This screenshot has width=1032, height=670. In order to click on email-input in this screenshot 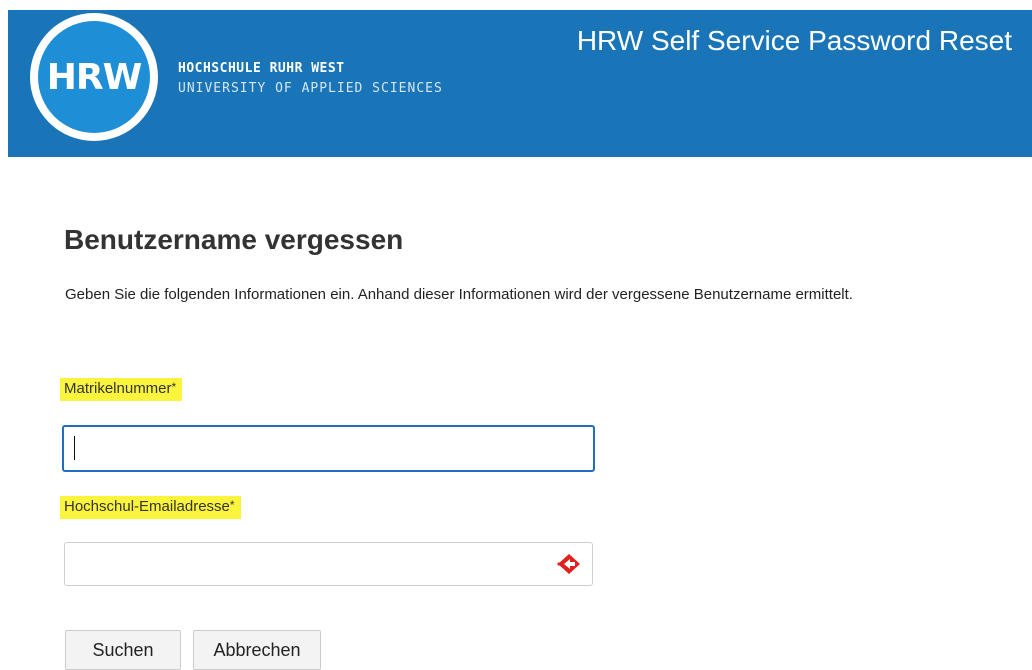, I will do `click(328, 564)`.